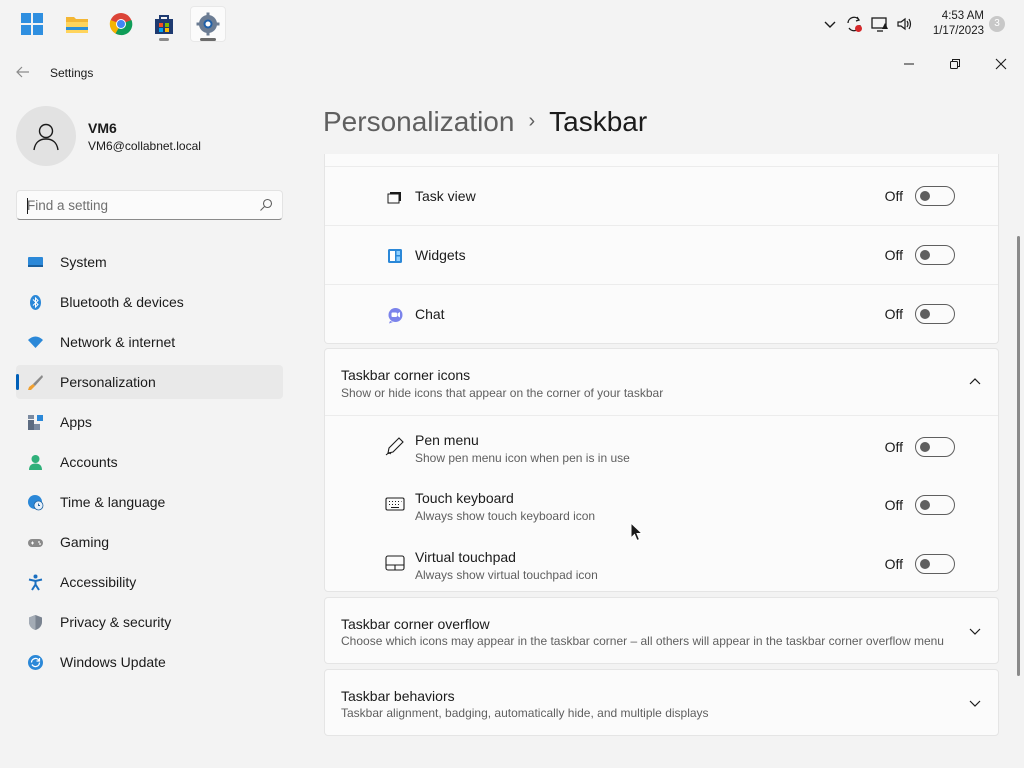  I want to click on restore-button, so click(955, 64).